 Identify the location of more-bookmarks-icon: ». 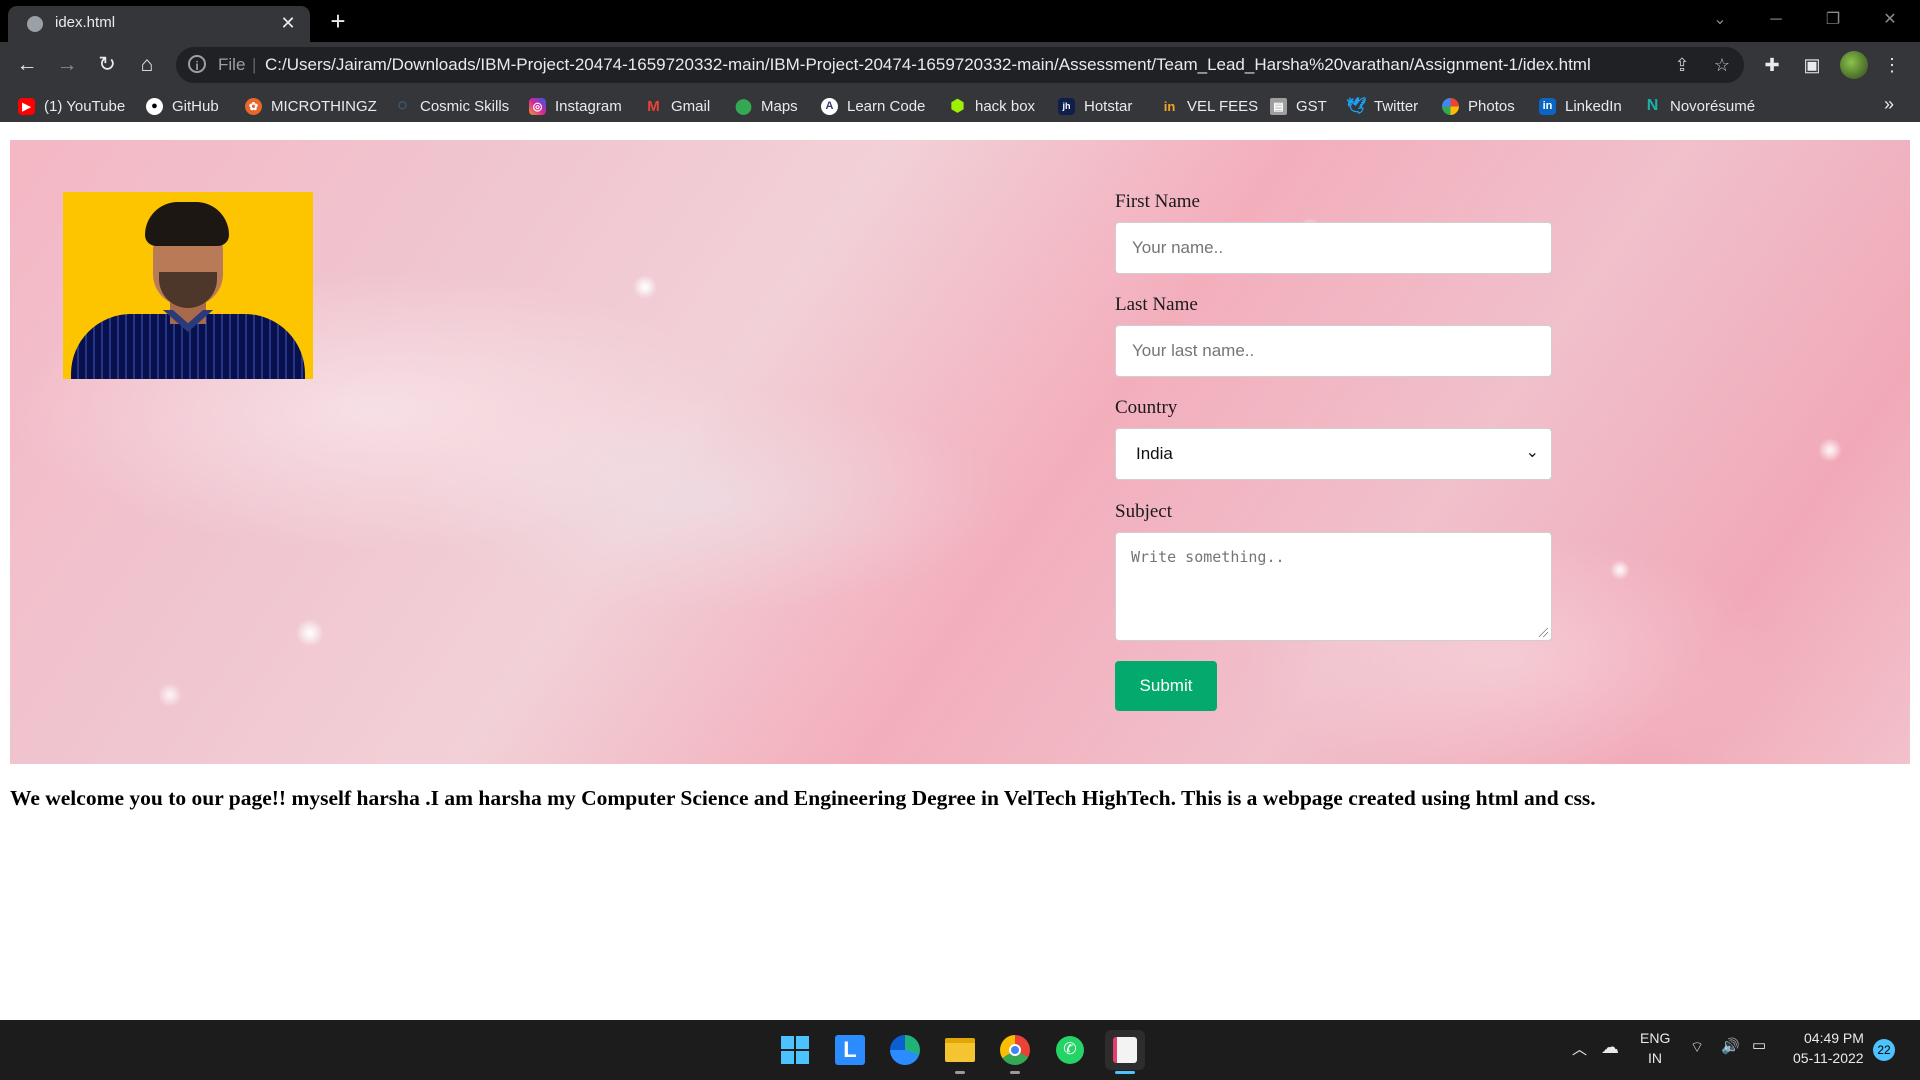
(1889, 104).